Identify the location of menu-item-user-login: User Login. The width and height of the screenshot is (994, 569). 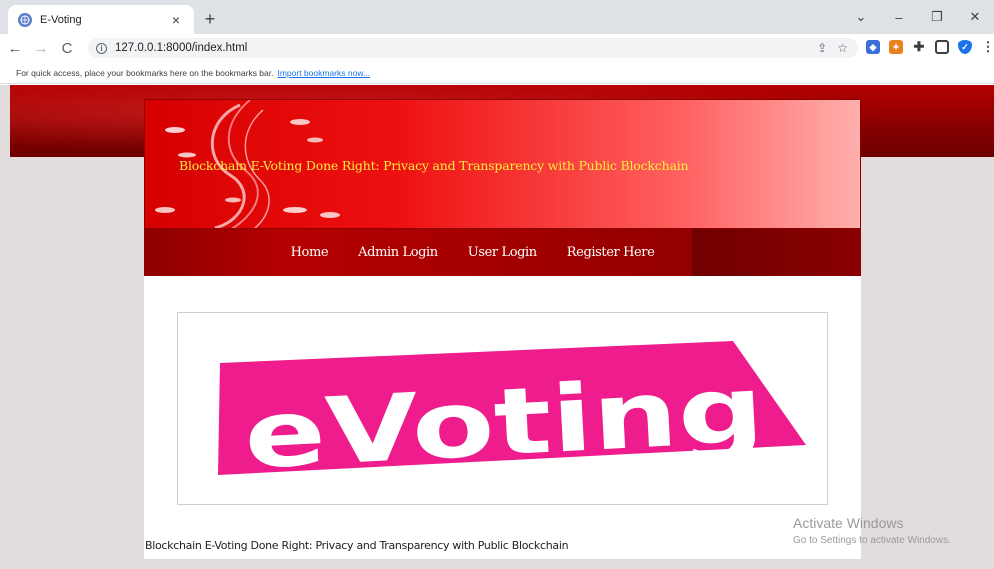
(502, 252).